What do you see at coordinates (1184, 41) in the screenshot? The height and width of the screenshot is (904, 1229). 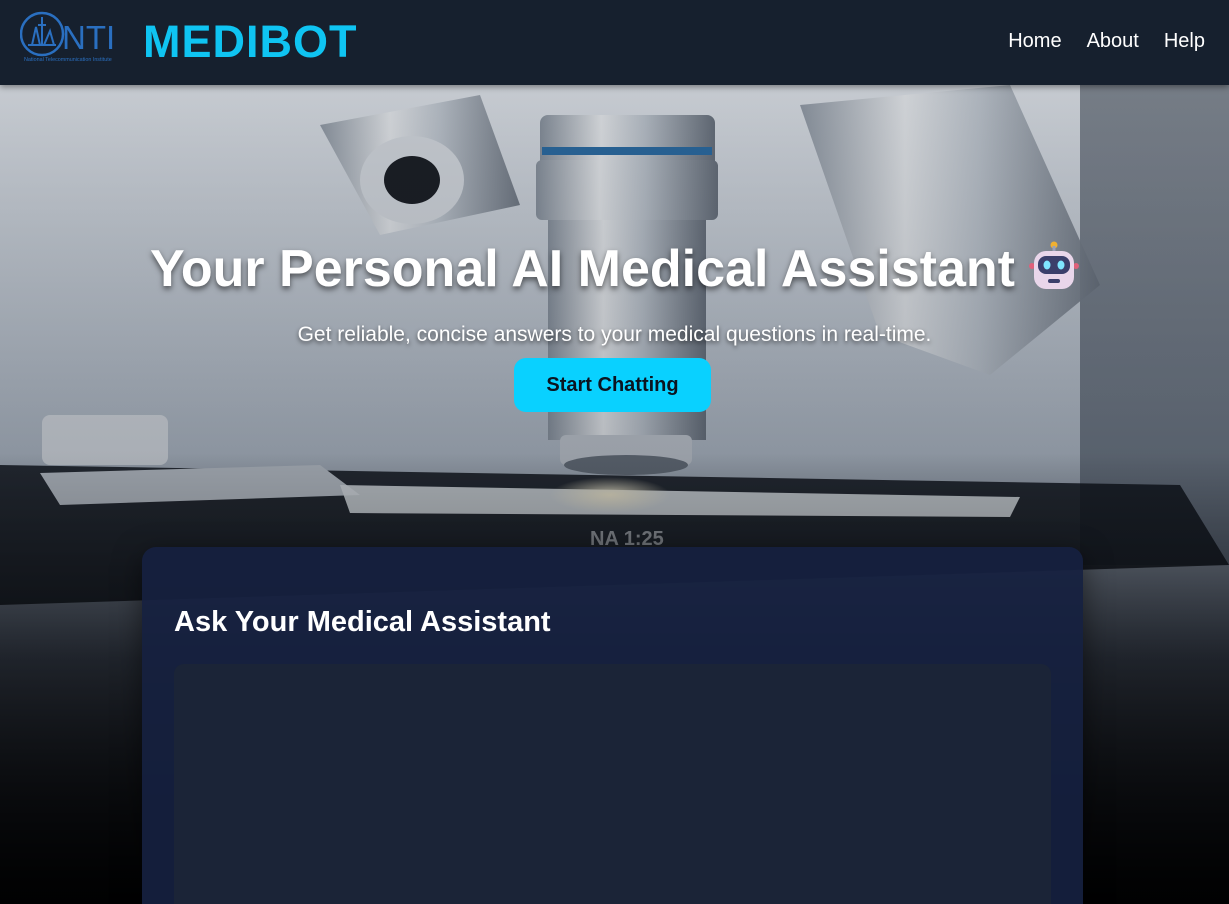 I see `nav-help-link: Help` at bounding box center [1184, 41].